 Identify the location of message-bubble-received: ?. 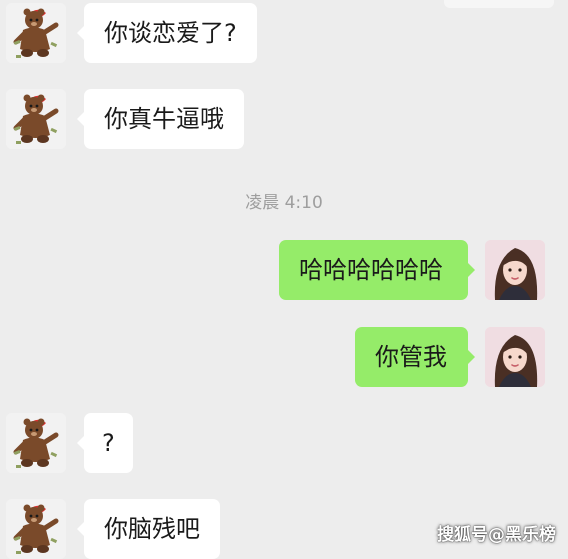
(105, 443).